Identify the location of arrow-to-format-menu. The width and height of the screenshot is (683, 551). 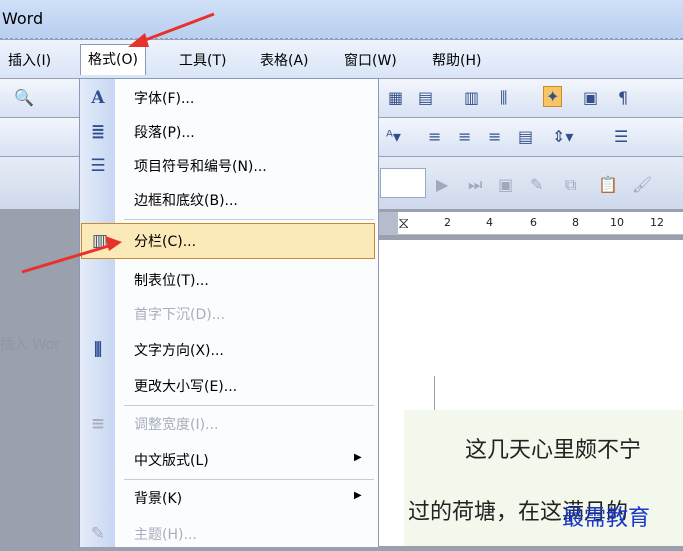
(171, 29).